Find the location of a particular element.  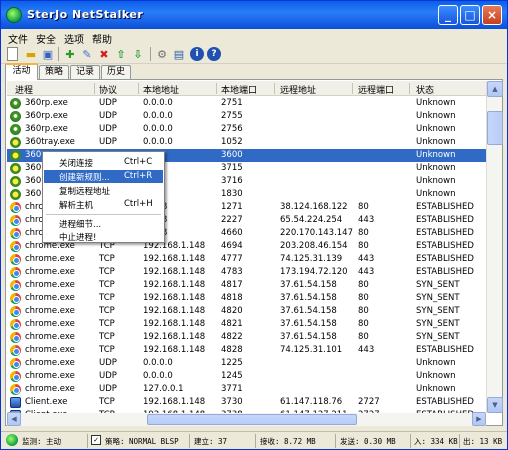

scroll-down-button: ▼ is located at coordinates (495, 405).